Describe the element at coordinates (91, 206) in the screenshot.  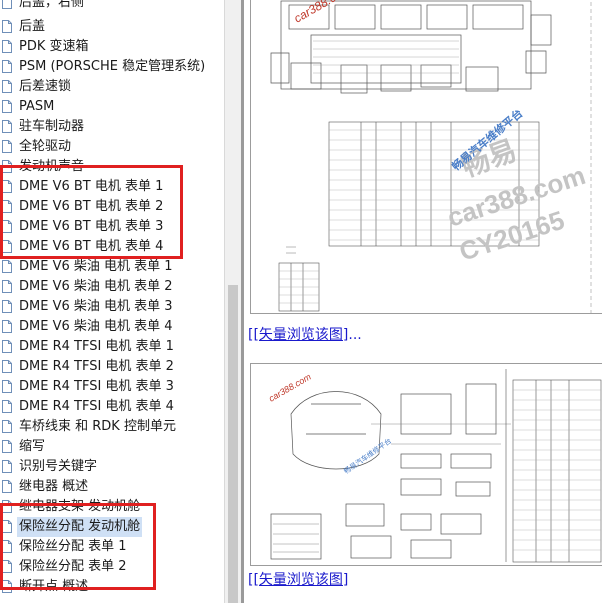
I see `tree-item-label: DME V6 BT 电机 表单 2` at that location.